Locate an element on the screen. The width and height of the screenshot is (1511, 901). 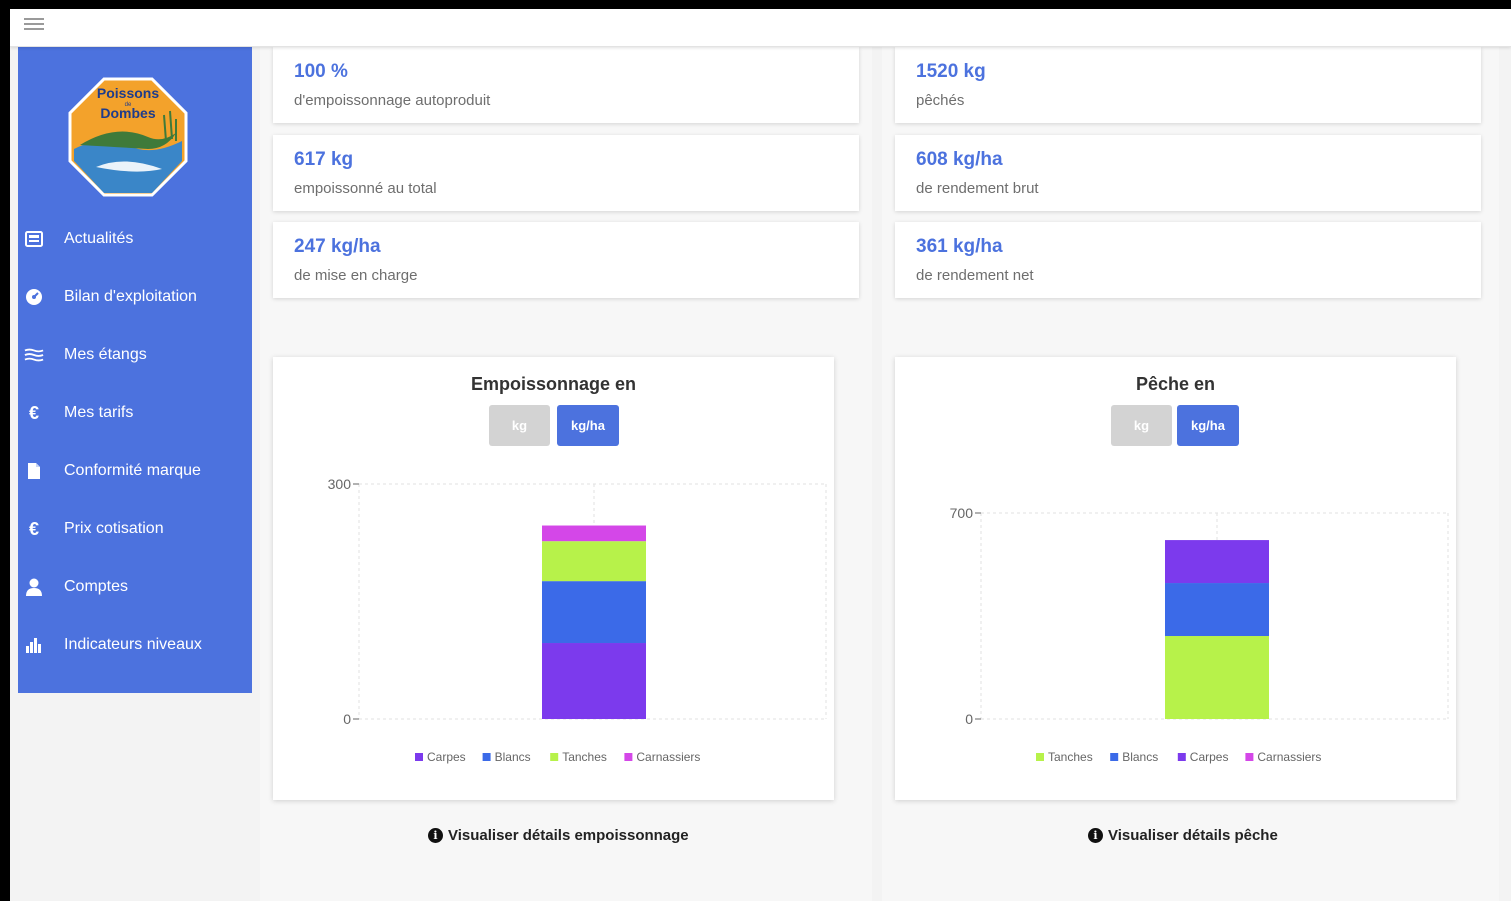
sidebar-item-label: Comptes is located at coordinates (96, 586).